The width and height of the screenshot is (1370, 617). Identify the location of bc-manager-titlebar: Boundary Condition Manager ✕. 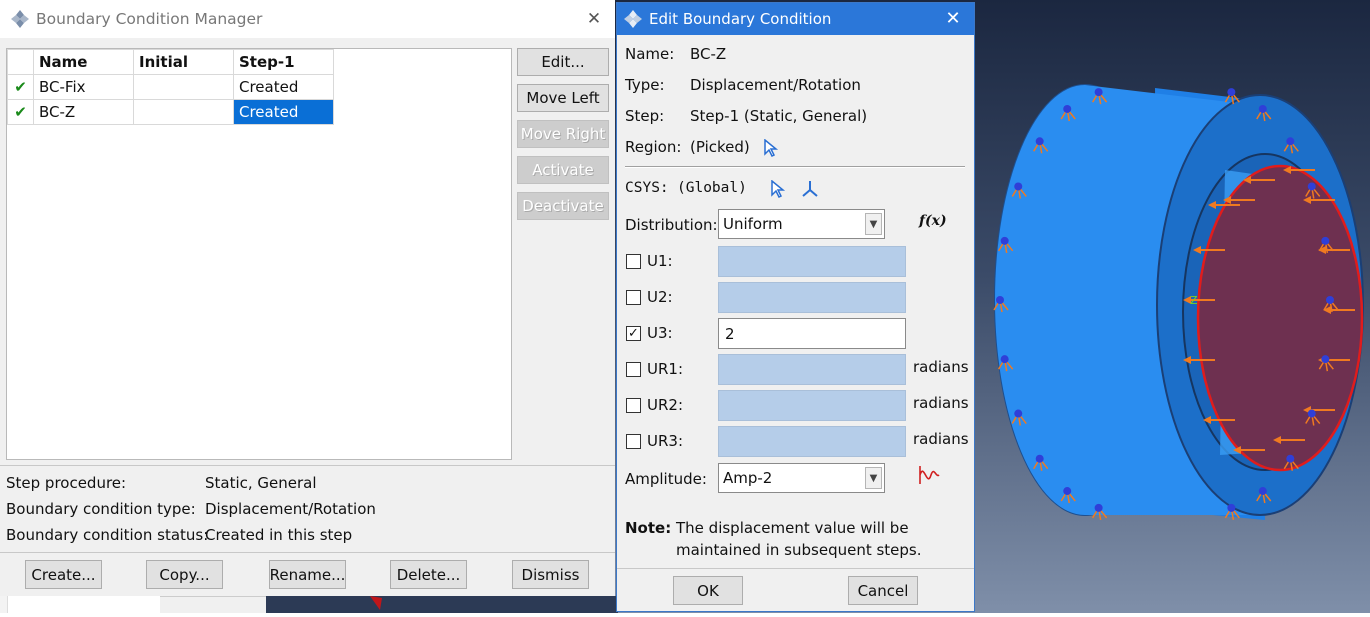
(307, 19).